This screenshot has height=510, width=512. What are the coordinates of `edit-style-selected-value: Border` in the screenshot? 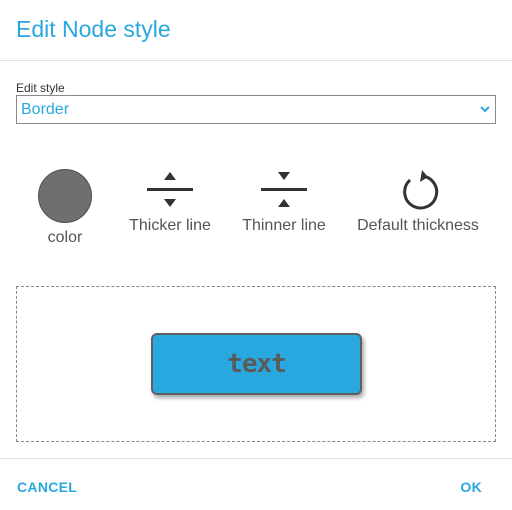 It's located at (45, 109).